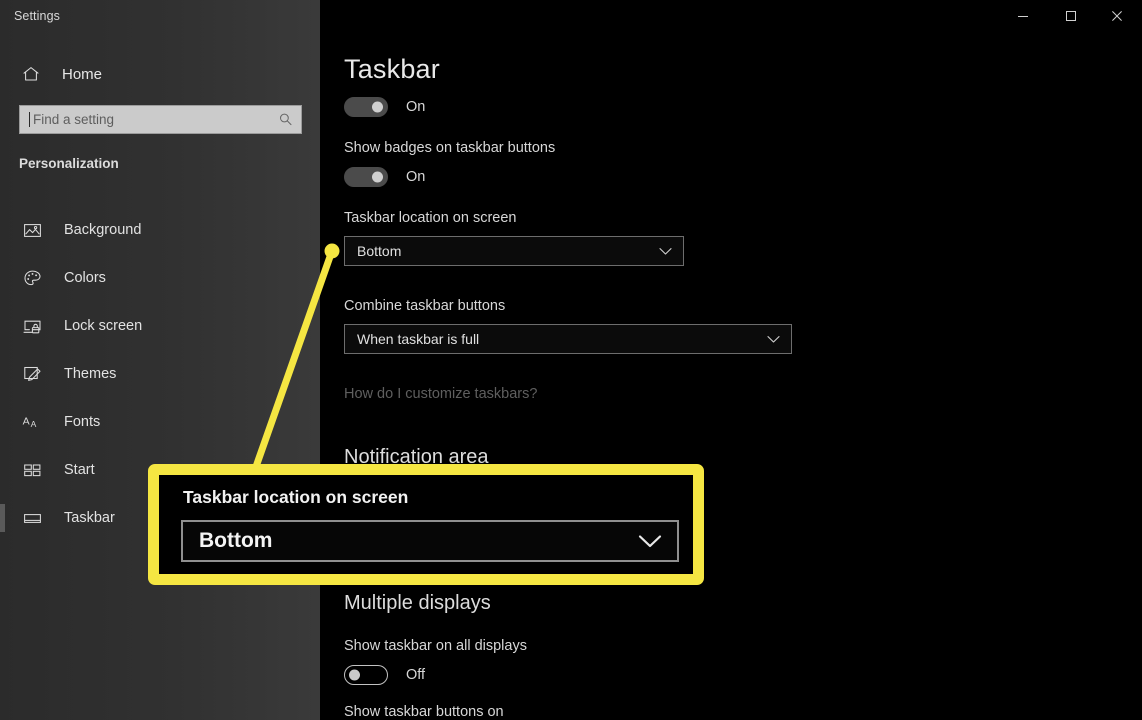 This screenshot has width=1142, height=720. What do you see at coordinates (32, 278) in the screenshot?
I see `palette-icon` at bounding box center [32, 278].